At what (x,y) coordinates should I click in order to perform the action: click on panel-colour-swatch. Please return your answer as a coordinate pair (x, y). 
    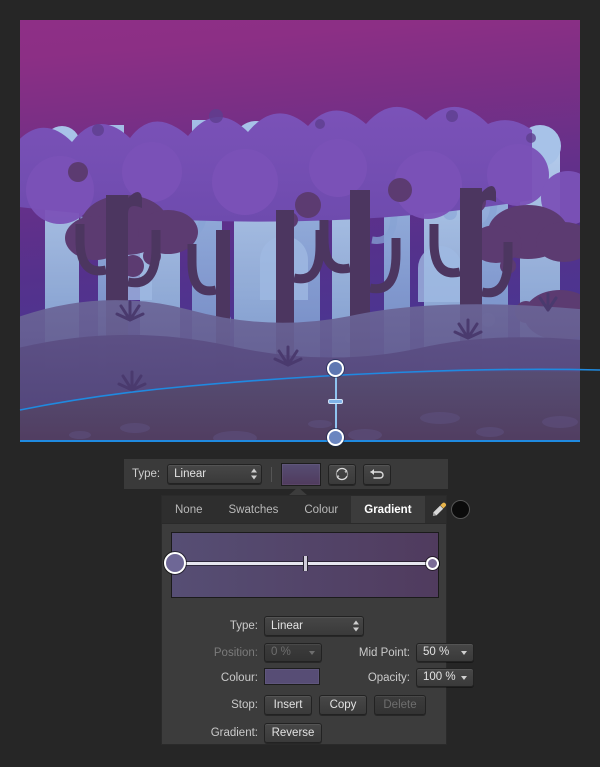
    Looking at the image, I should click on (292, 676).